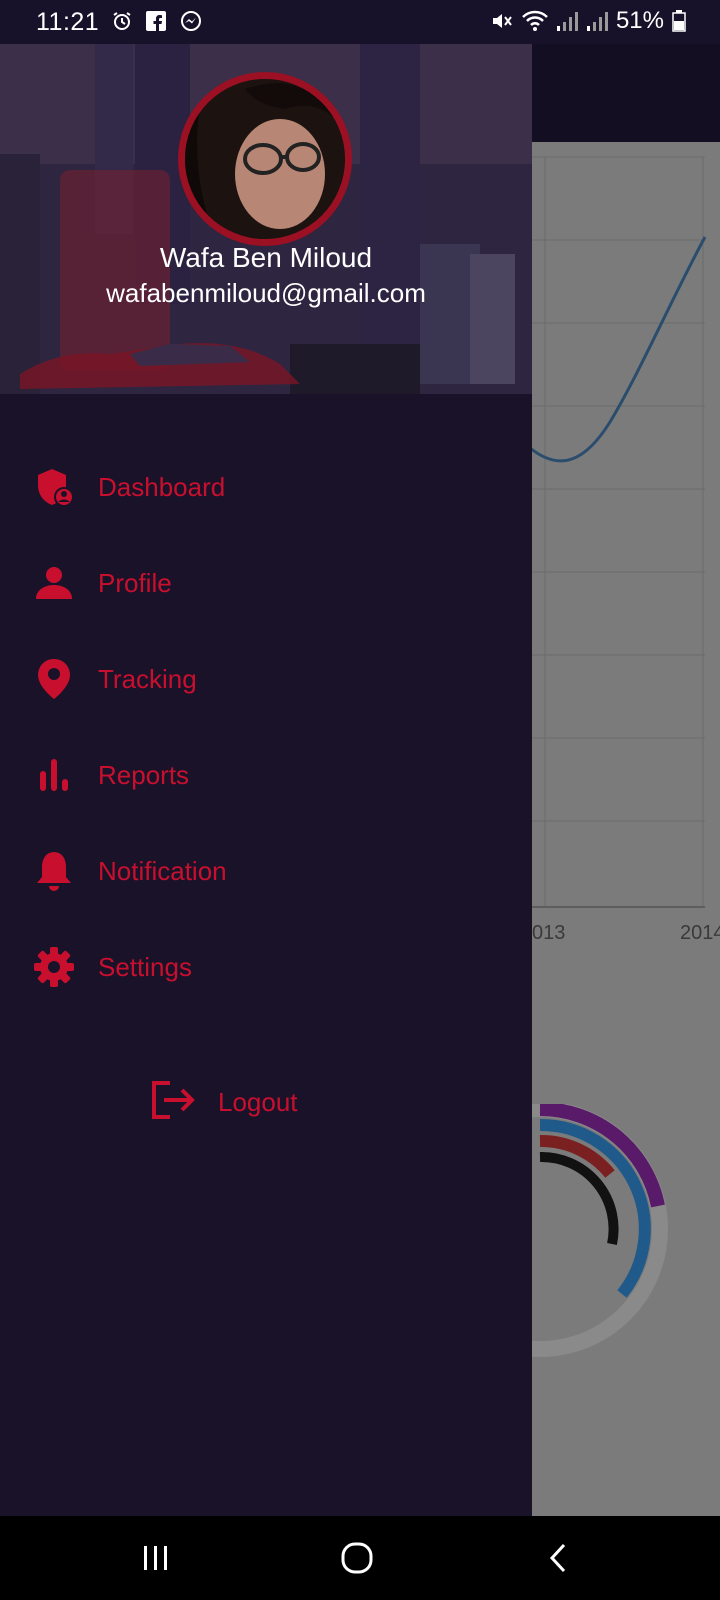 This screenshot has width=720, height=1600. What do you see at coordinates (639, 20) in the screenshot?
I see `battery-percent: 51%` at bounding box center [639, 20].